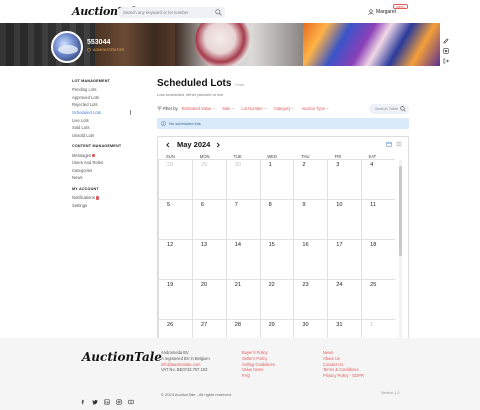 The height and width of the screenshot is (410, 480). I want to click on calendar-day: 11, so click(378, 219).